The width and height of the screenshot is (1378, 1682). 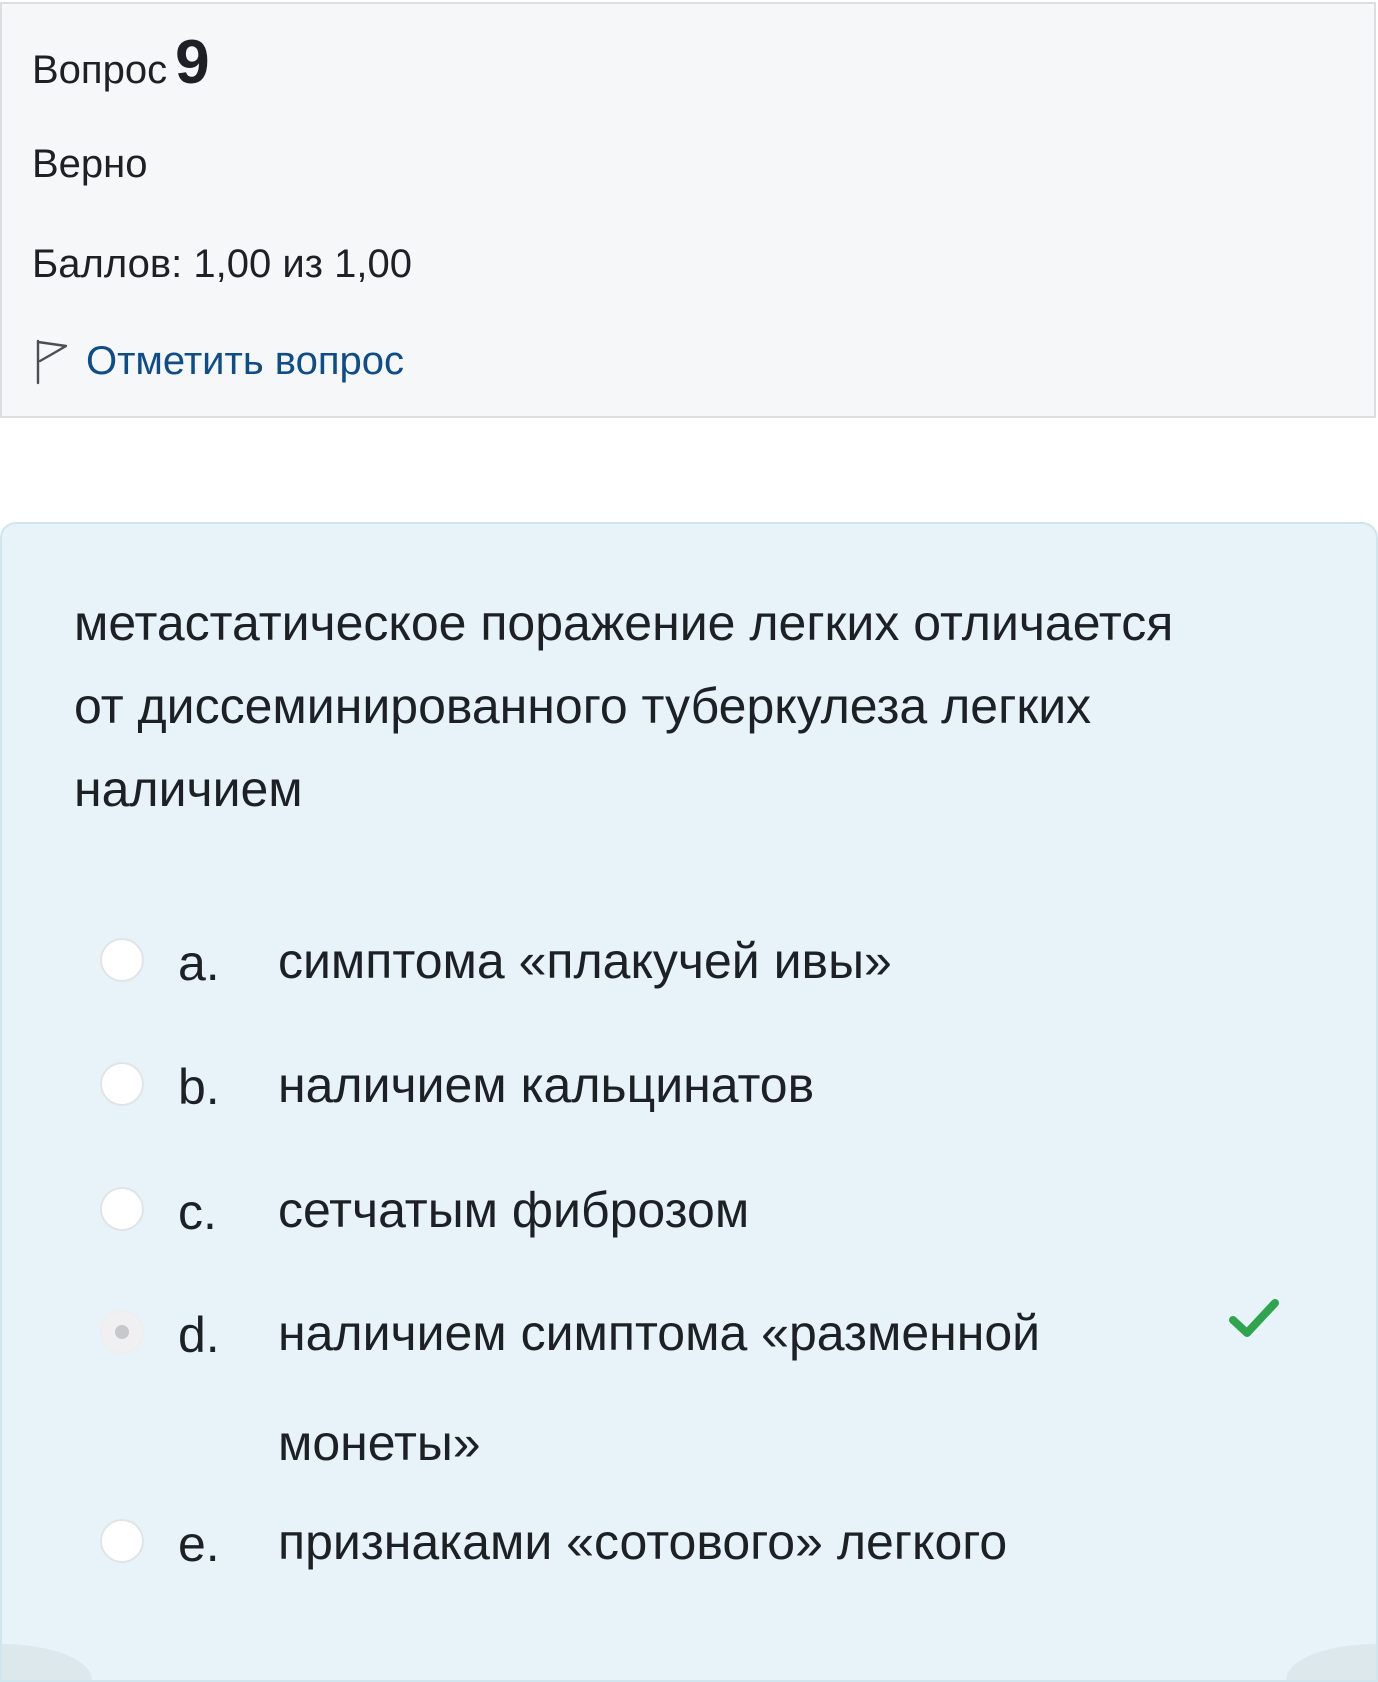 What do you see at coordinates (197, 1212) in the screenshot?
I see `answer-letter-c: c.` at bounding box center [197, 1212].